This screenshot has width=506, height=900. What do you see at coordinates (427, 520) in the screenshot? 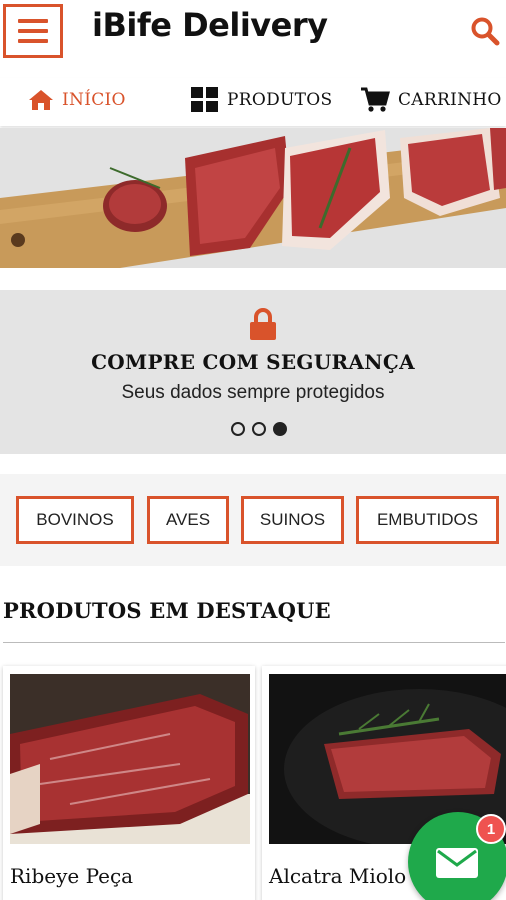
I see `category-button-embutidos: EMBUTIDOS` at bounding box center [427, 520].